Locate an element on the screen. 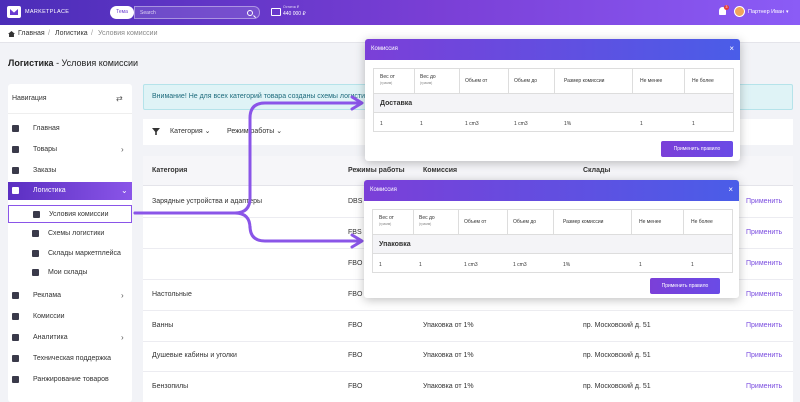 The image size is (800, 402). support-icon is located at coordinates (15, 358).